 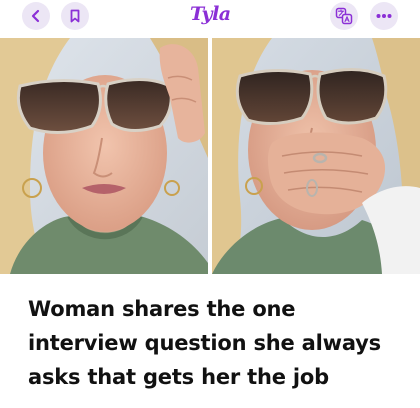 I want to click on back-button, so click(x=36, y=16).